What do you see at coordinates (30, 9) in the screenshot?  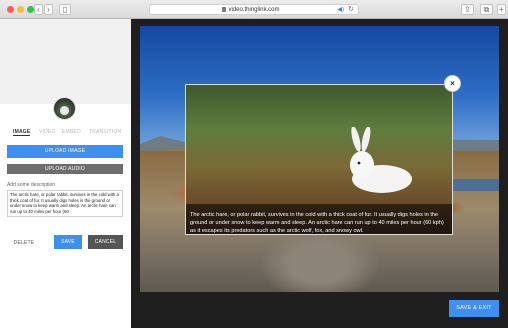 I see `window-zoom-button` at bounding box center [30, 9].